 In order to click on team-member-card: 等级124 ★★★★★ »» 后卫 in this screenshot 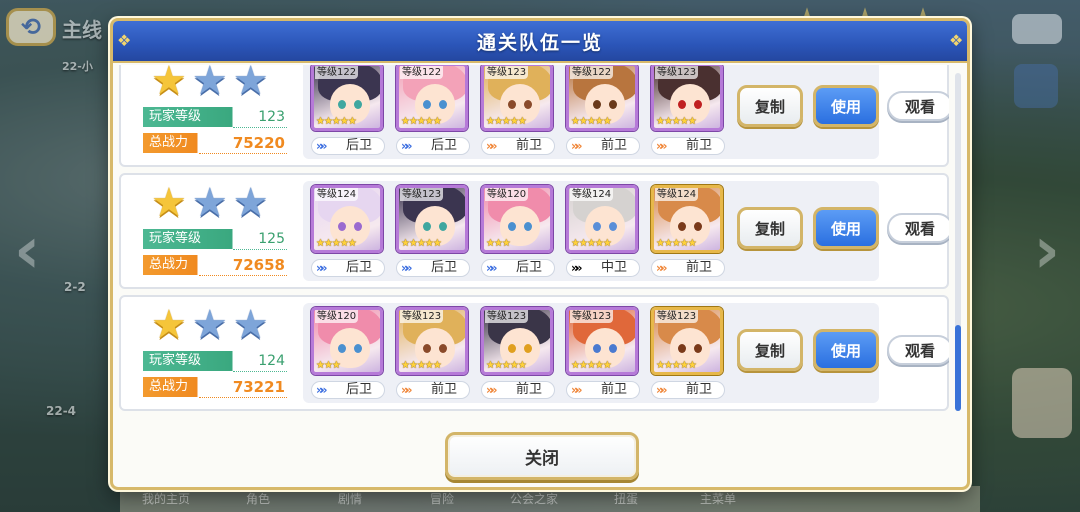, I will do `click(348, 231)`.